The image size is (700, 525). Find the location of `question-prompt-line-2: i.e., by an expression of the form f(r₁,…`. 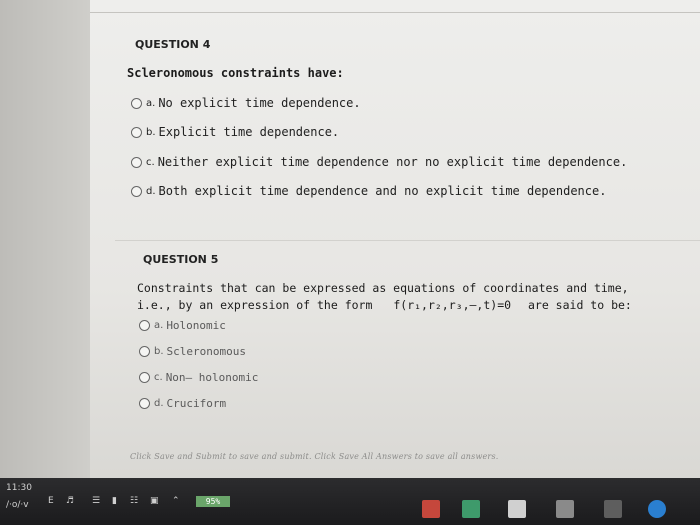

question-prompt-line-2: i.e., by an expression of the form f(r₁,… is located at coordinates (384, 305).